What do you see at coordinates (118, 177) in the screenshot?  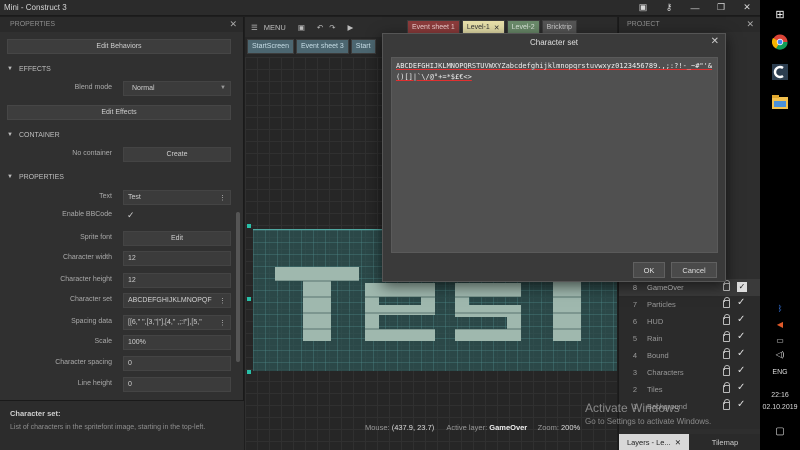 I see `properties-section: ▼ PROPERTIES` at bounding box center [118, 177].